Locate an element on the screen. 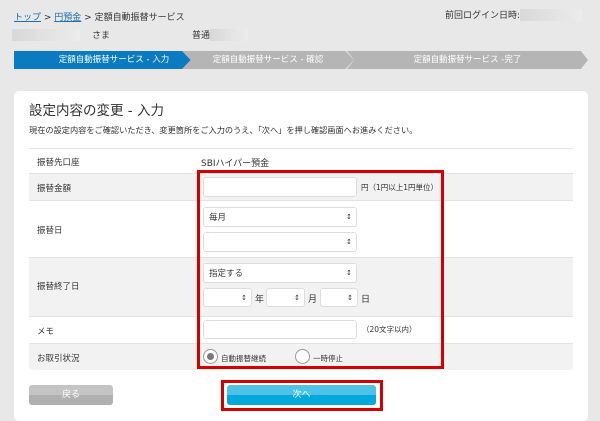 The width and height of the screenshot is (600, 421). breadcrumb: トップ > 円預金 > 定額自動振替サービス is located at coordinates (99, 16).